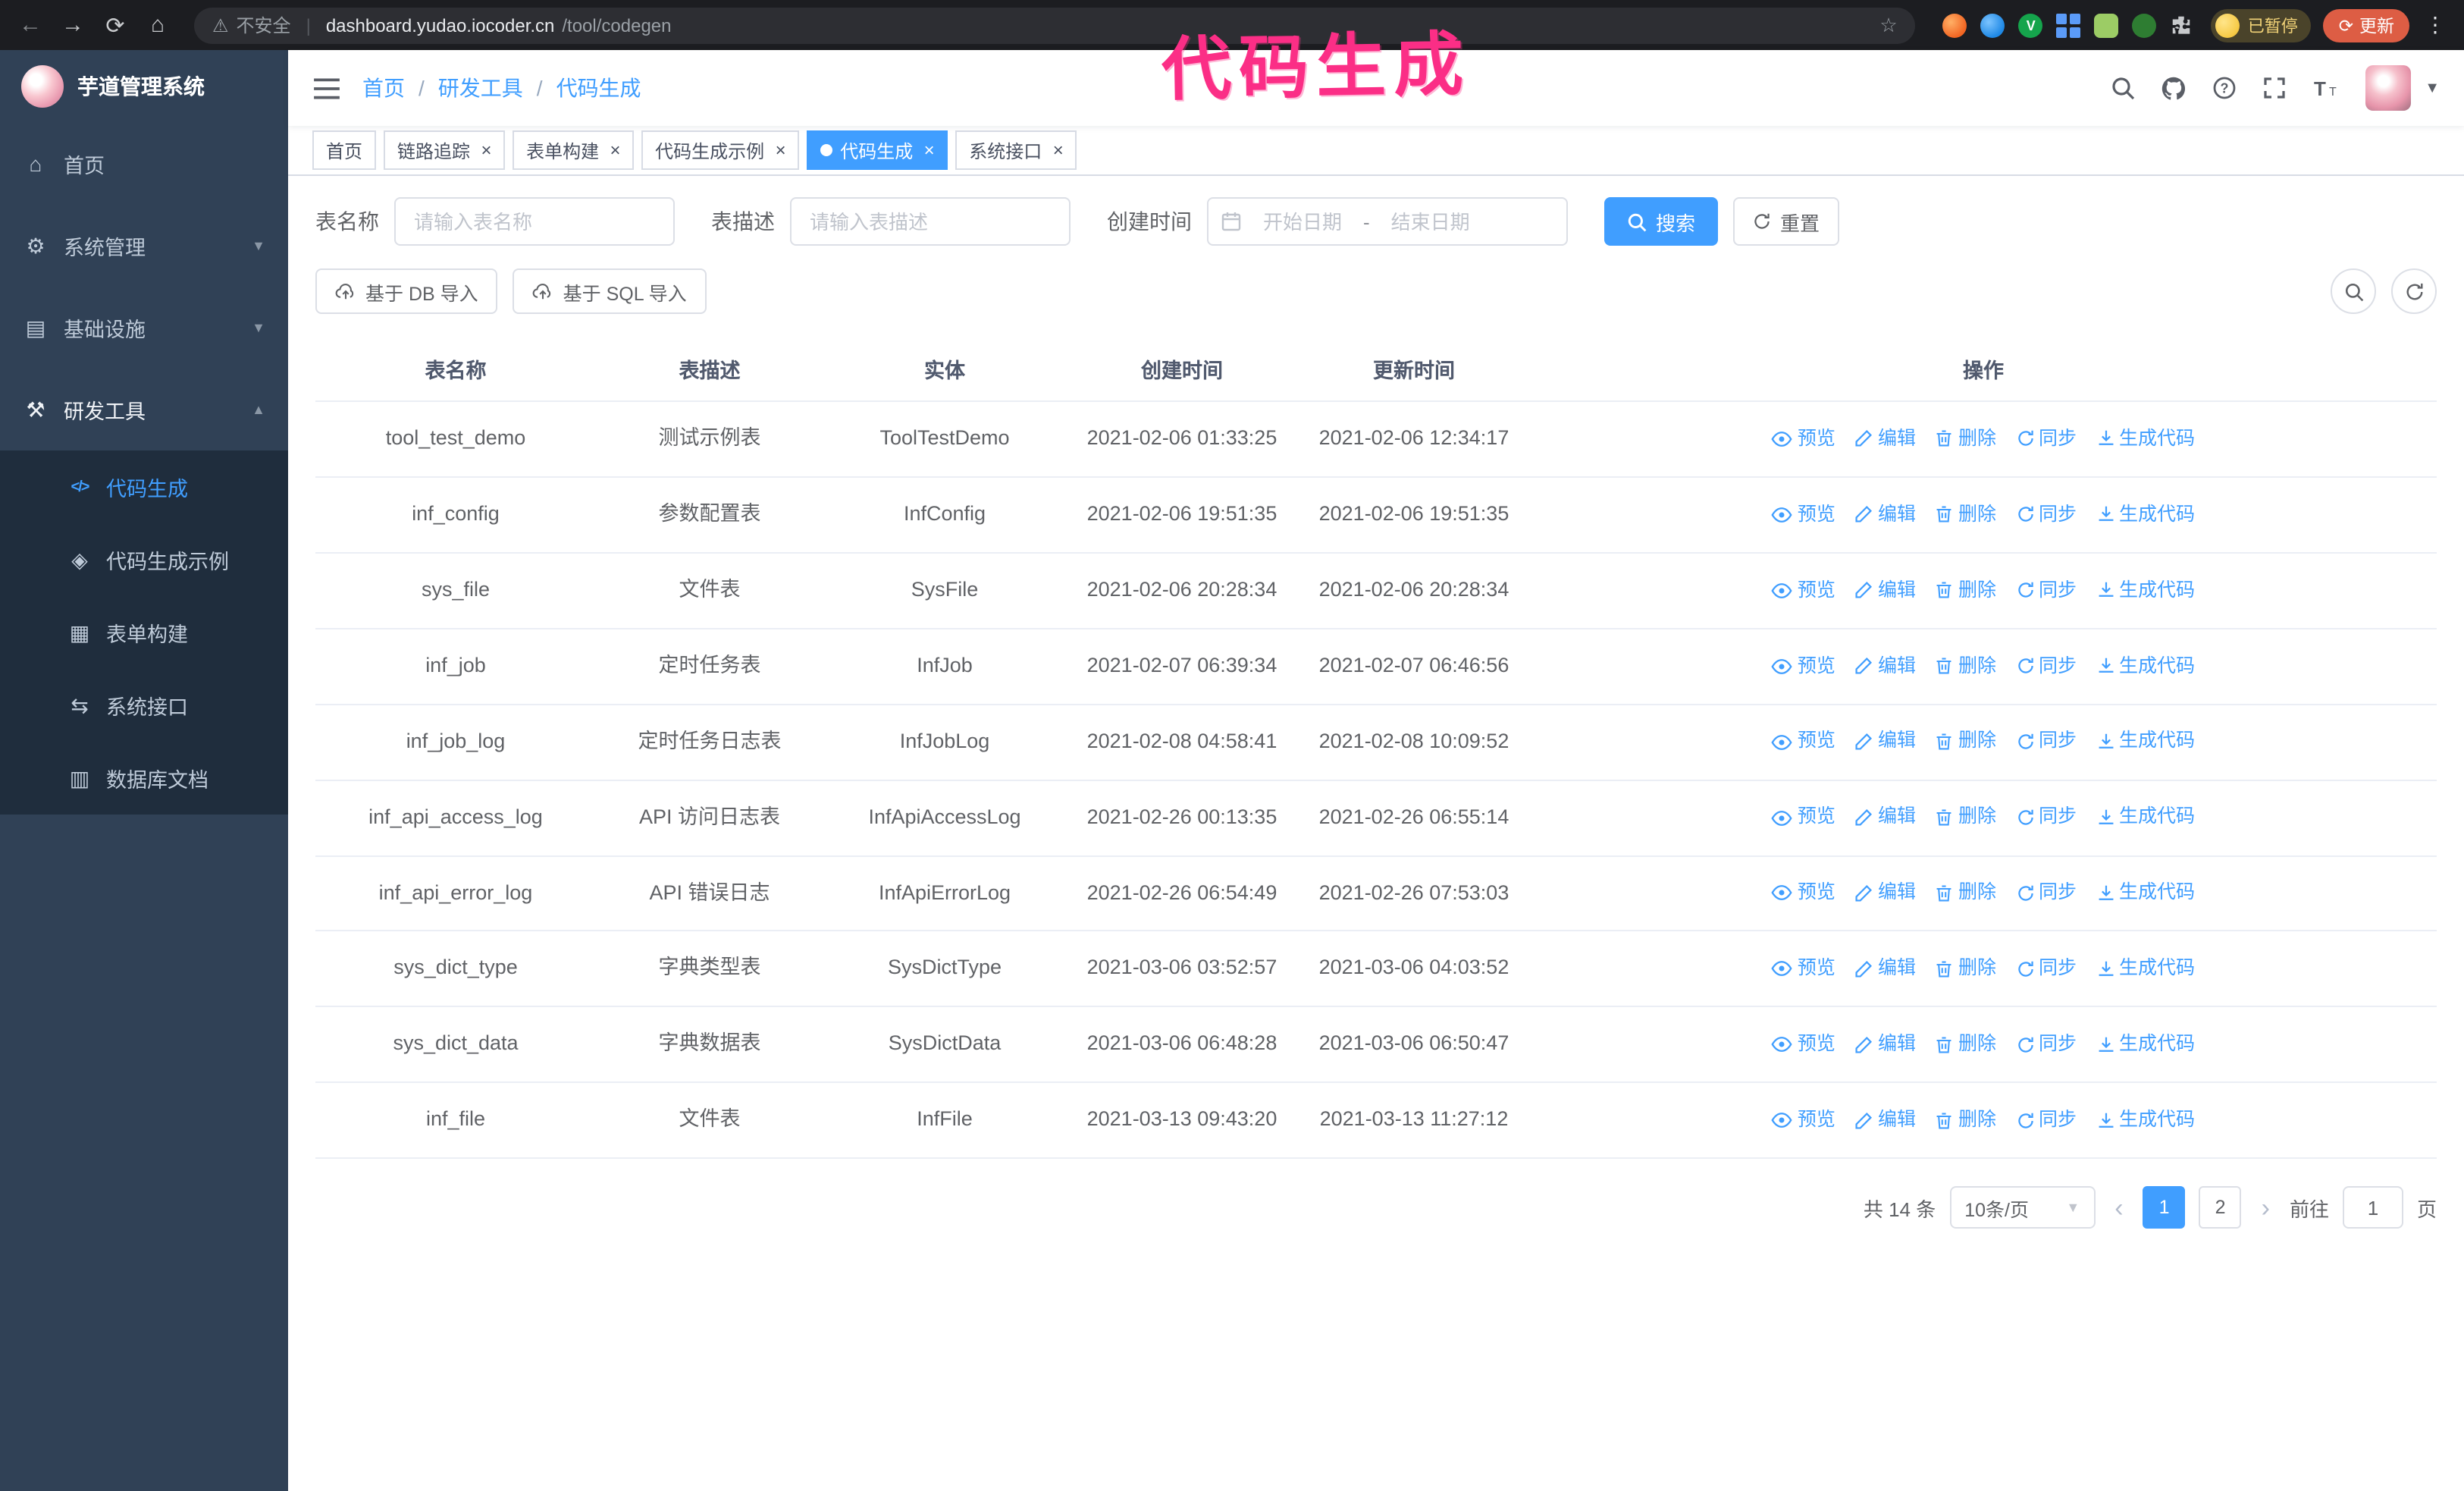 The width and height of the screenshot is (2464, 1491). I want to click on extension-icon-orange, so click(1955, 25).